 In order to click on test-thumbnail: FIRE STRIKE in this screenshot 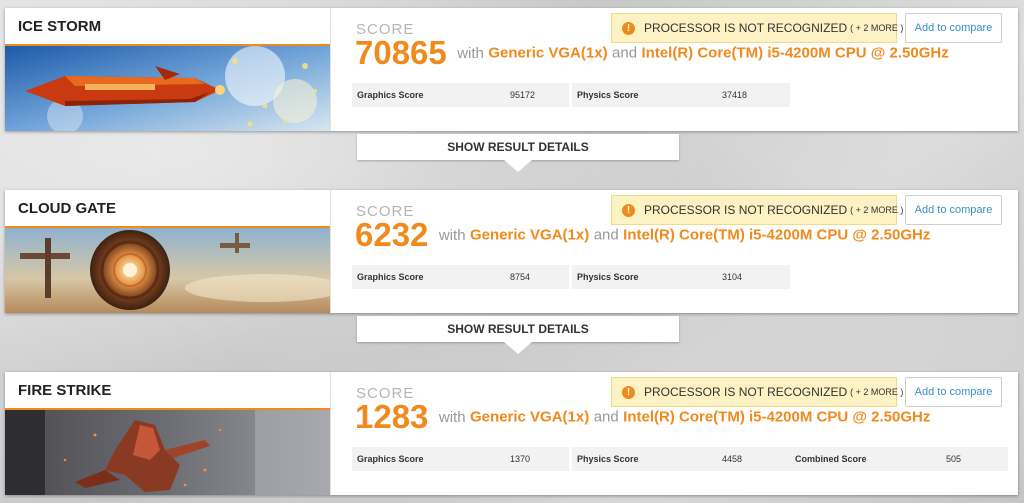, I will do `click(167, 433)`.